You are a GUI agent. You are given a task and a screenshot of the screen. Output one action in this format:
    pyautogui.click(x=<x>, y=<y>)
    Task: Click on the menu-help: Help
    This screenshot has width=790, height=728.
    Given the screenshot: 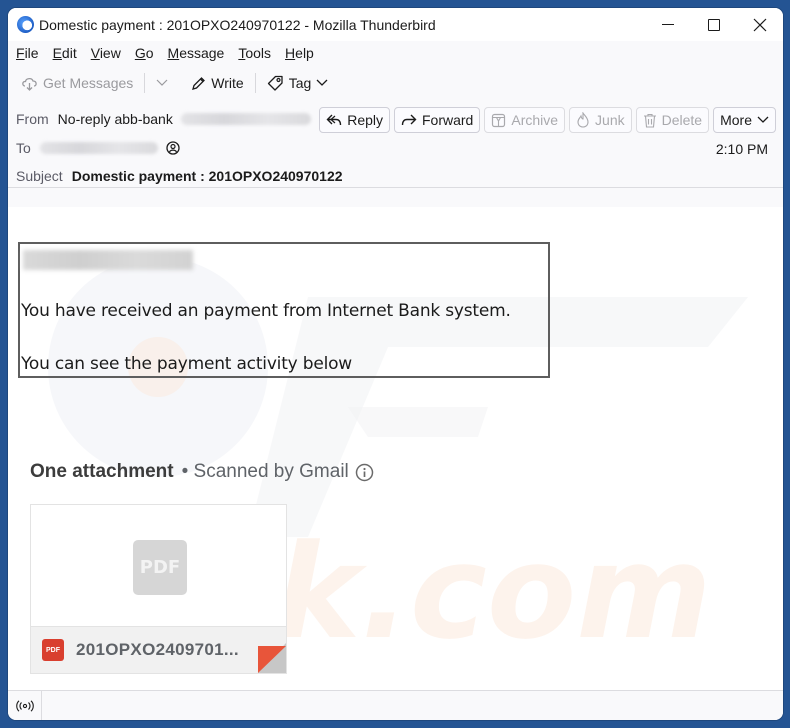 What is the action you would take?
    pyautogui.click(x=299, y=53)
    